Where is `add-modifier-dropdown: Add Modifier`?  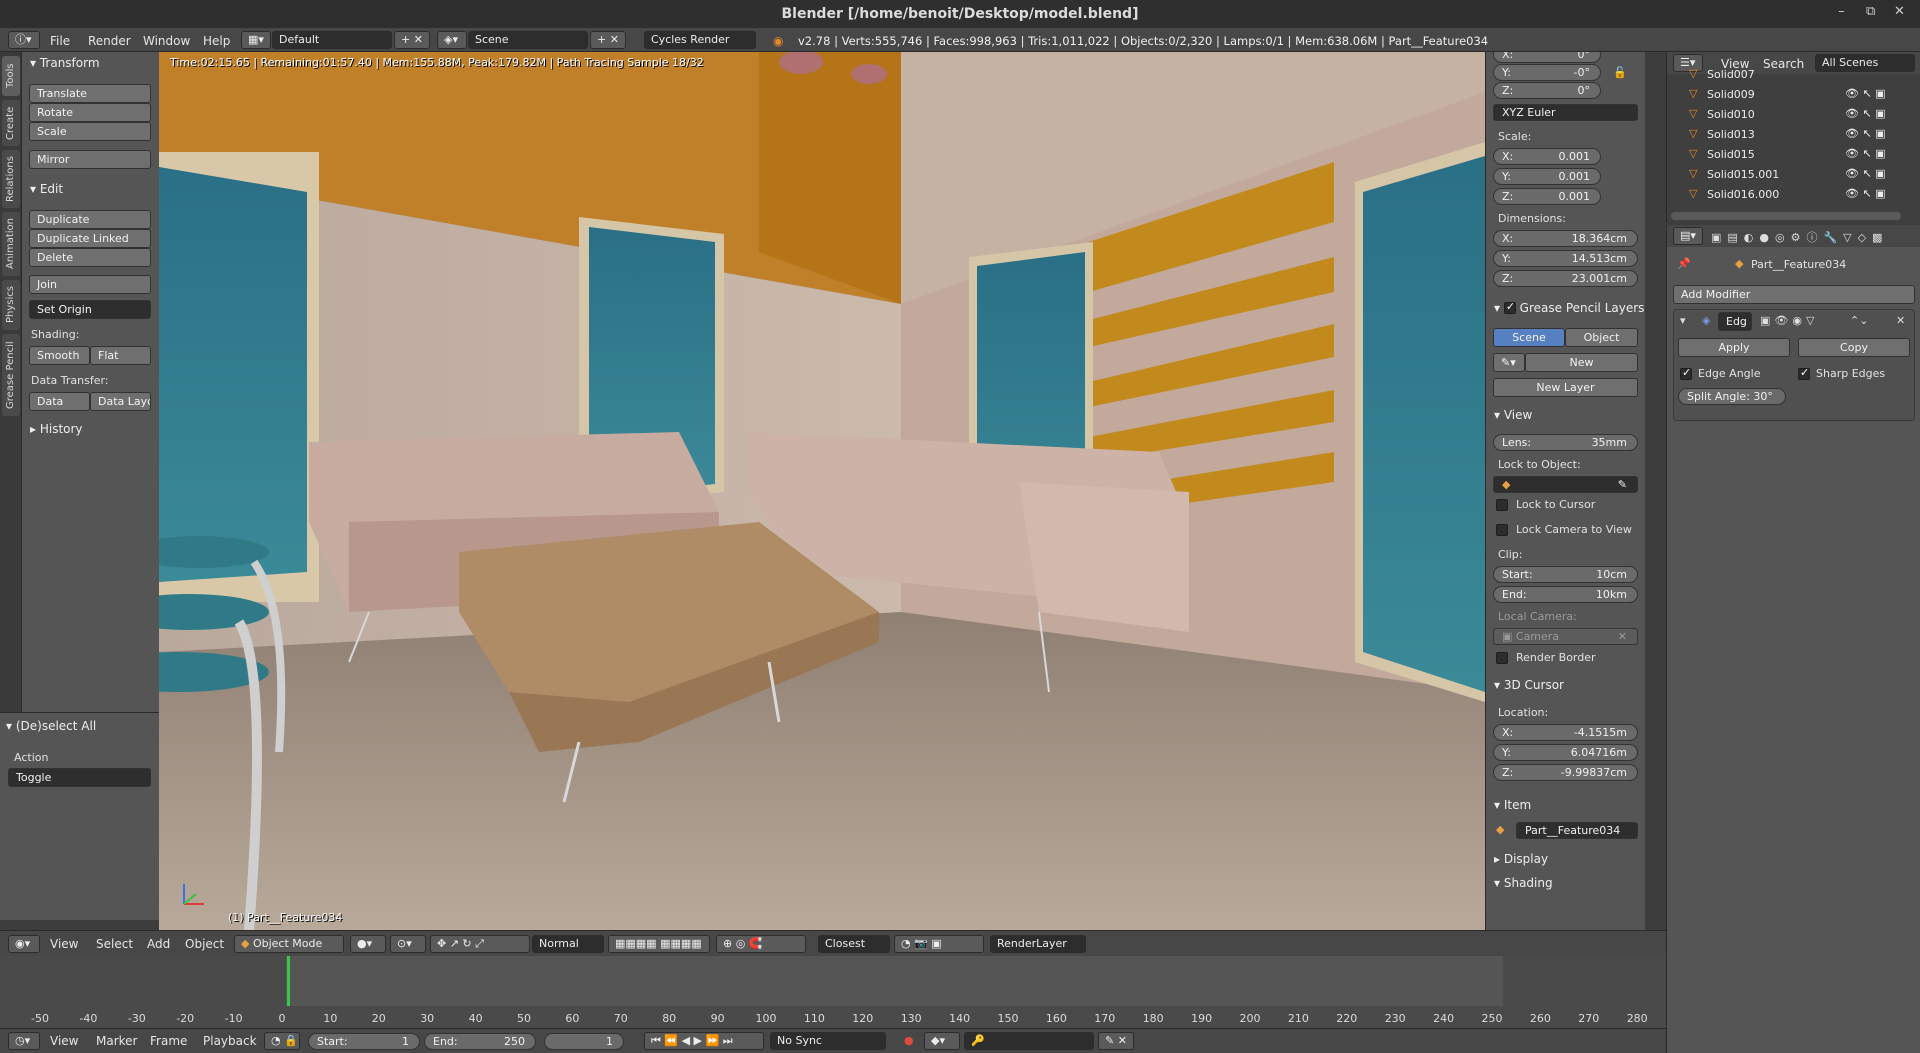
add-modifier-dropdown: Add Modifier is located at coordinates (1794, 294).